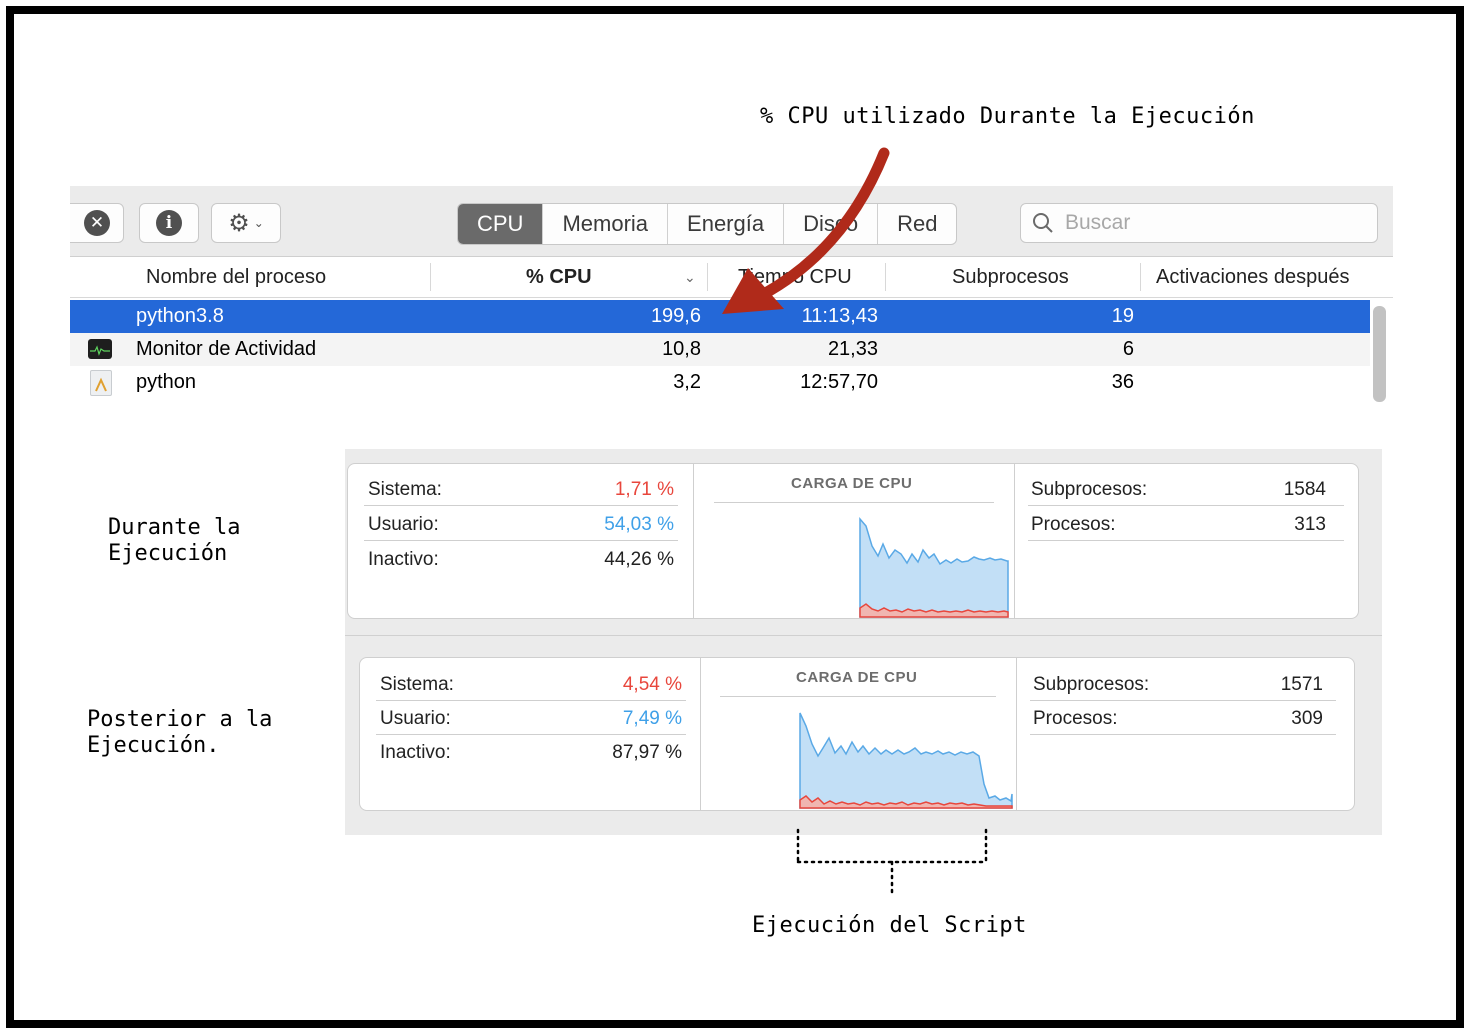 The height and width of the screenshot is (1032, 1468). What do you see at coordinates (839, 316) in the screenshot?
I see `process-cpu-time: 11:13,43` at bounding box center [839, 316].